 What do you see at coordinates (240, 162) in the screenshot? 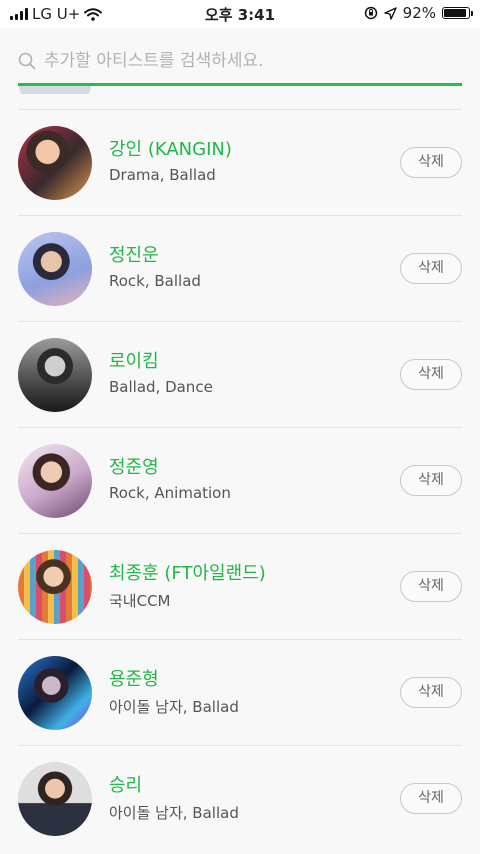
I see `list-item: 강인 (KANGIN) Drama, Ballad 삭제` at bounding box center [240, 162].